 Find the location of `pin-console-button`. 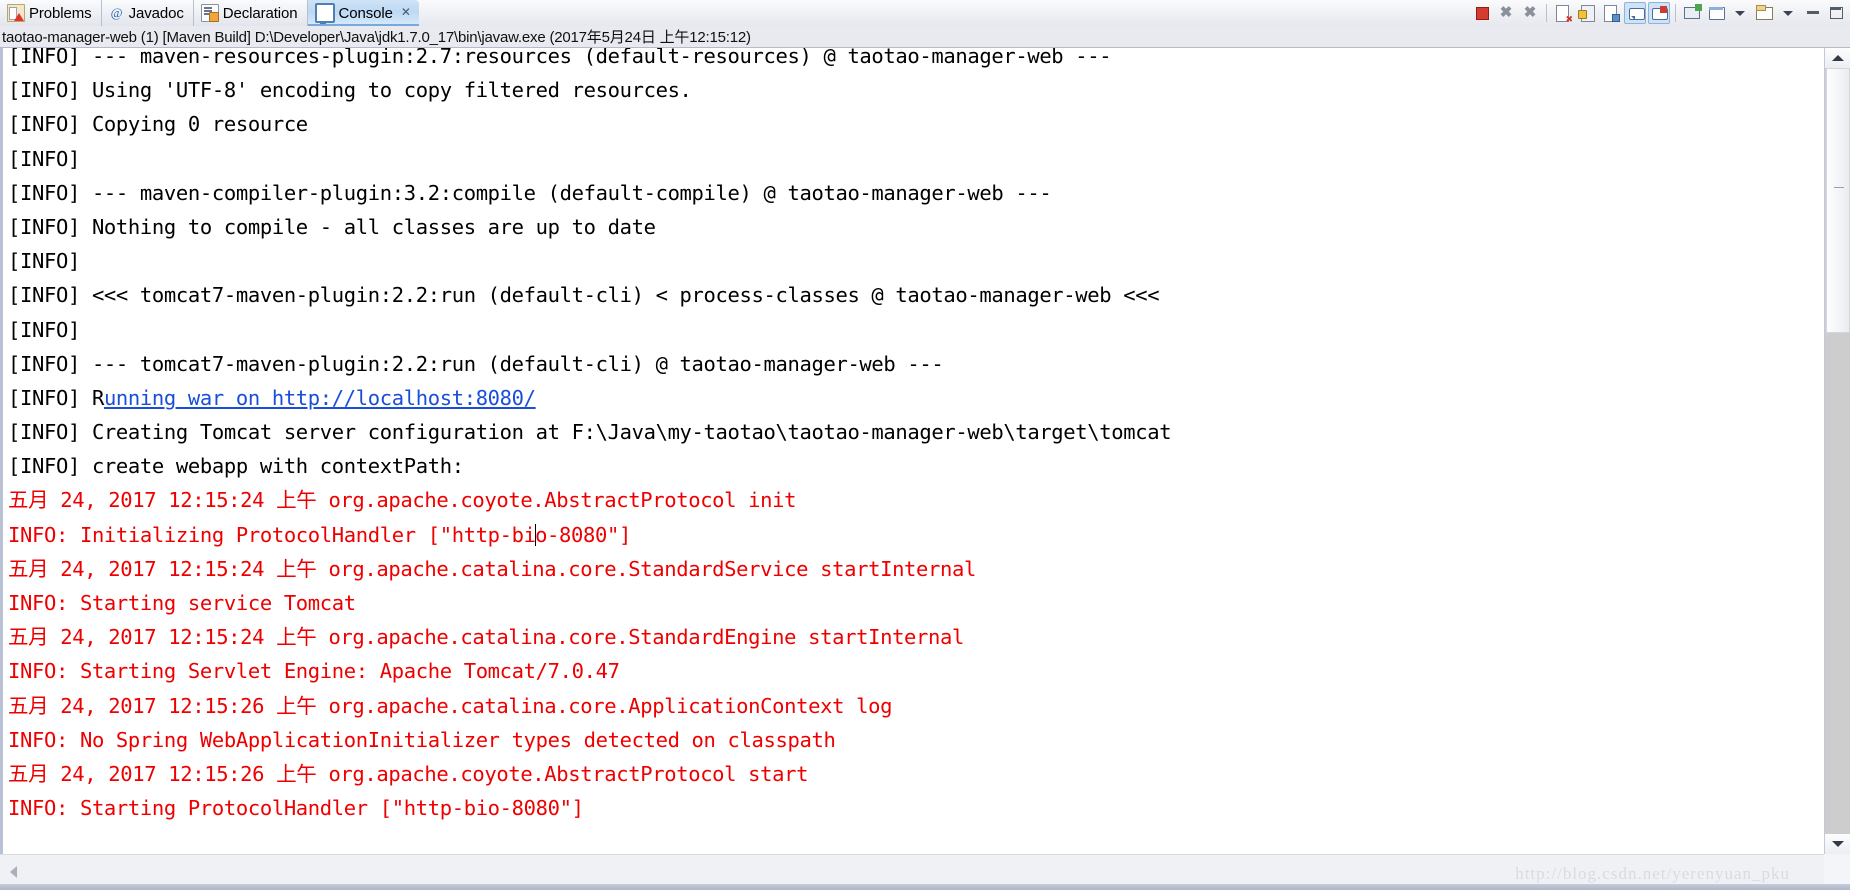

pin-console-button is located at coordinates (1692, 13).